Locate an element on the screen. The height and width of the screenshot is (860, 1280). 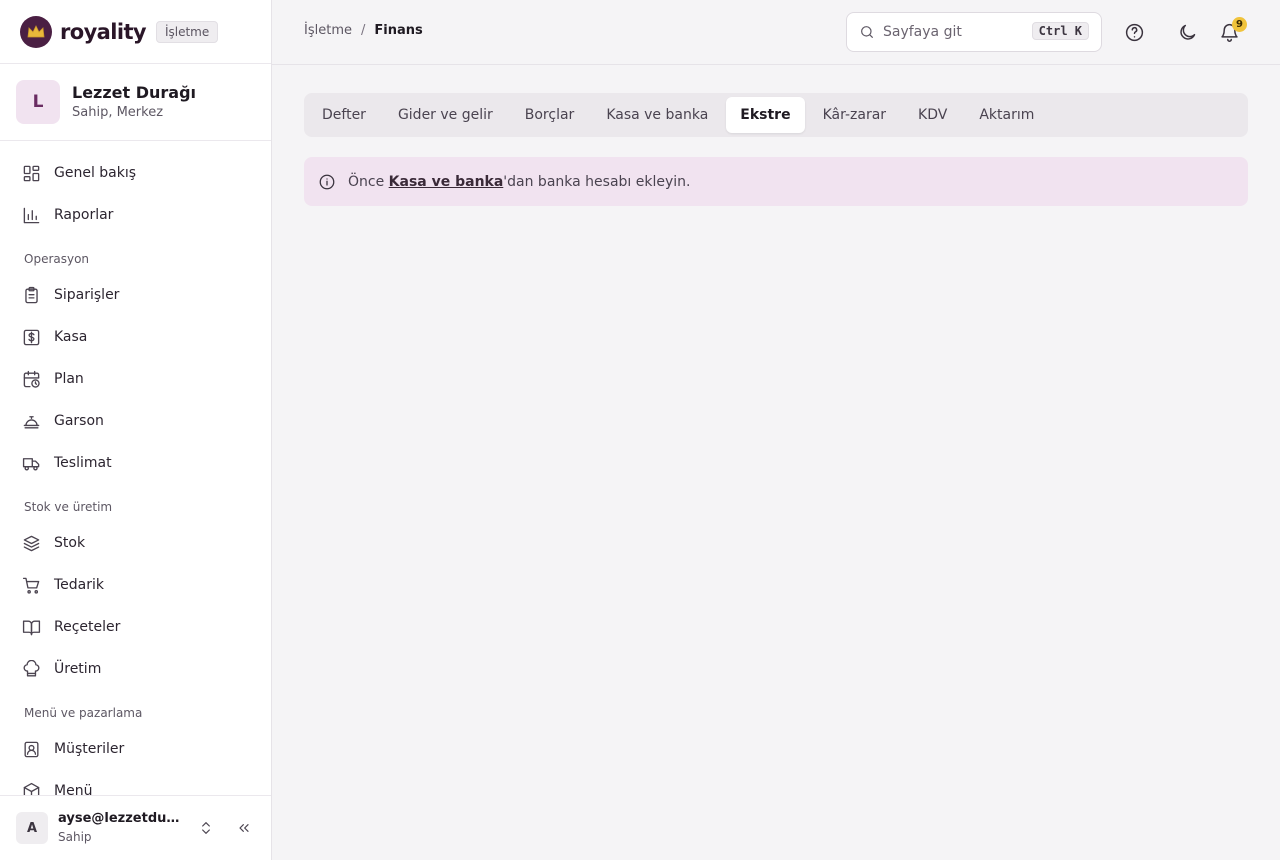
package-icon is located at coordinates (31, 788).